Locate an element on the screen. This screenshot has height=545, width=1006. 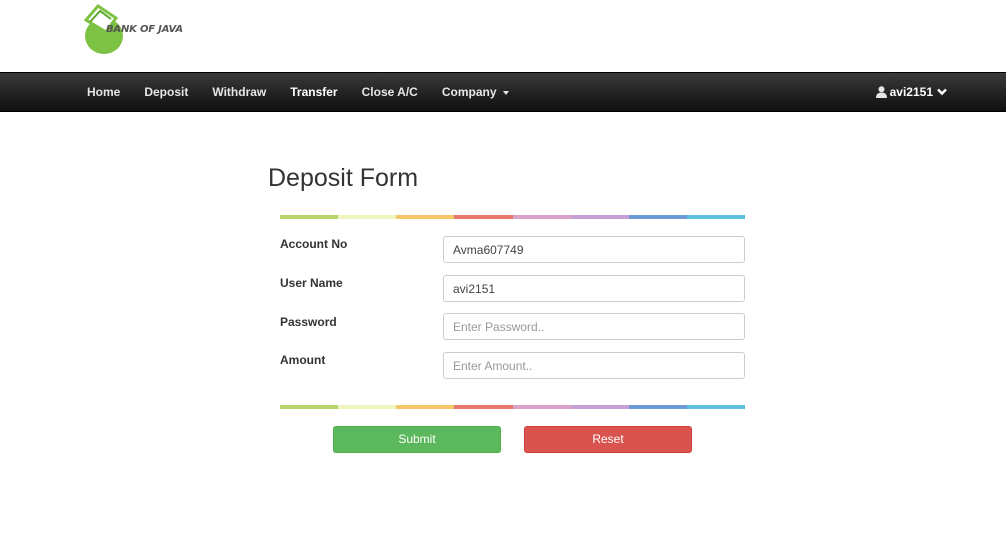
amount-input is located at coordinates (594, 365).